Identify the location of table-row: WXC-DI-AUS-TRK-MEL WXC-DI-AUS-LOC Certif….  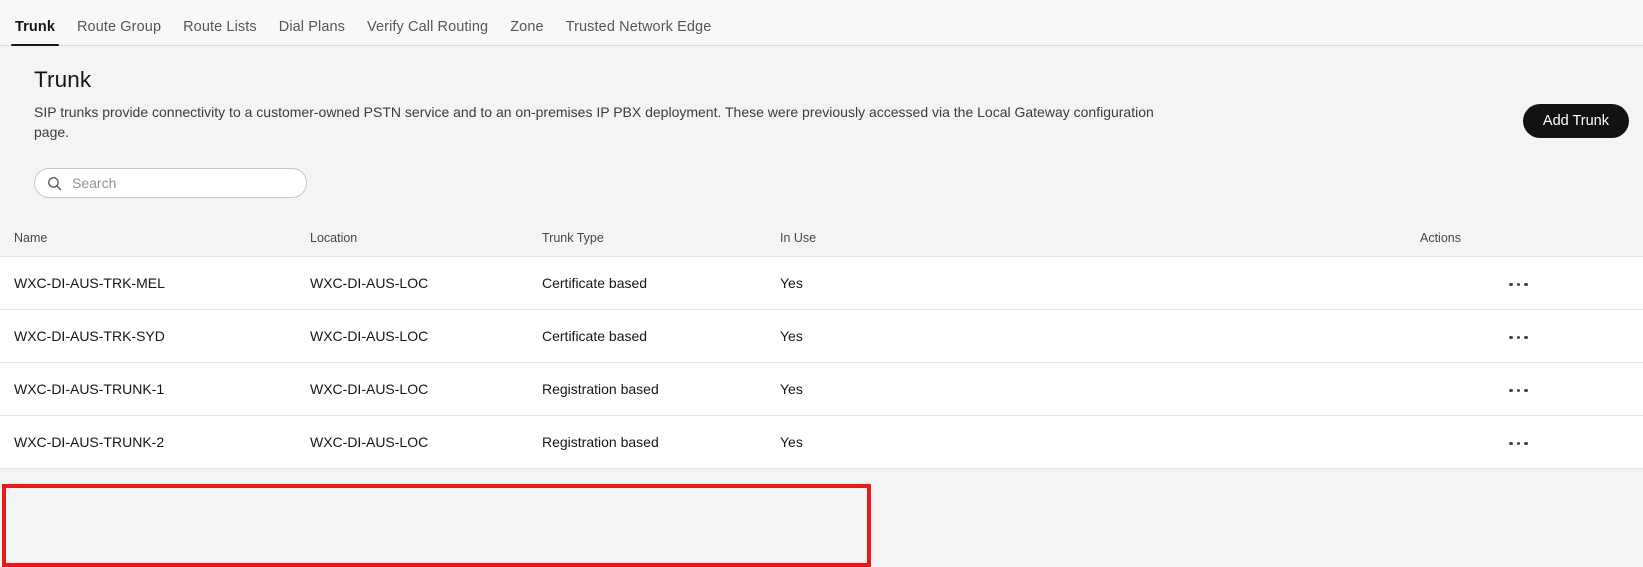
(821, 283).